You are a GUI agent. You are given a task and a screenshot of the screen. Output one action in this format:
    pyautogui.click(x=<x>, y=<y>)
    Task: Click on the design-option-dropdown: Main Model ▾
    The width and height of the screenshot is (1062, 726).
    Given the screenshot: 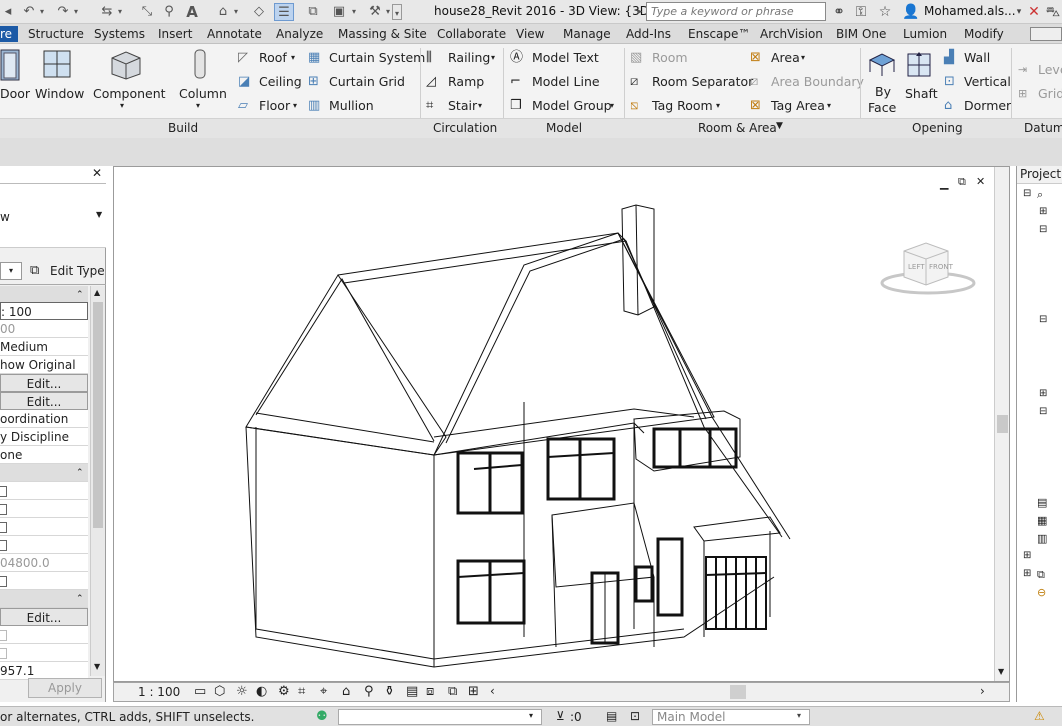 What is the action you would take?
    pyautogui.click(x=731, y=717)
    